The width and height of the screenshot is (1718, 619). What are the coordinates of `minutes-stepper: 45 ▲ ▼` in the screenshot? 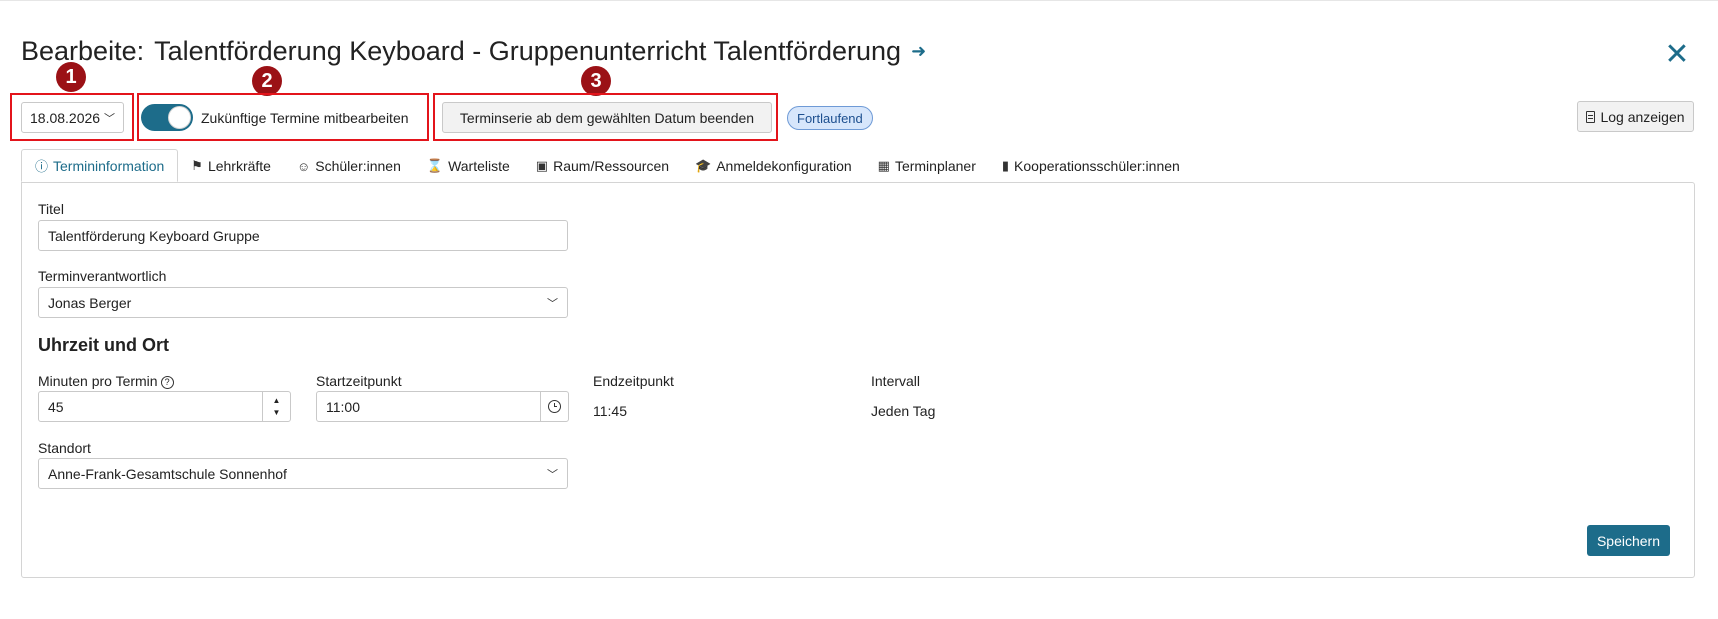 It's located at (164, 406).